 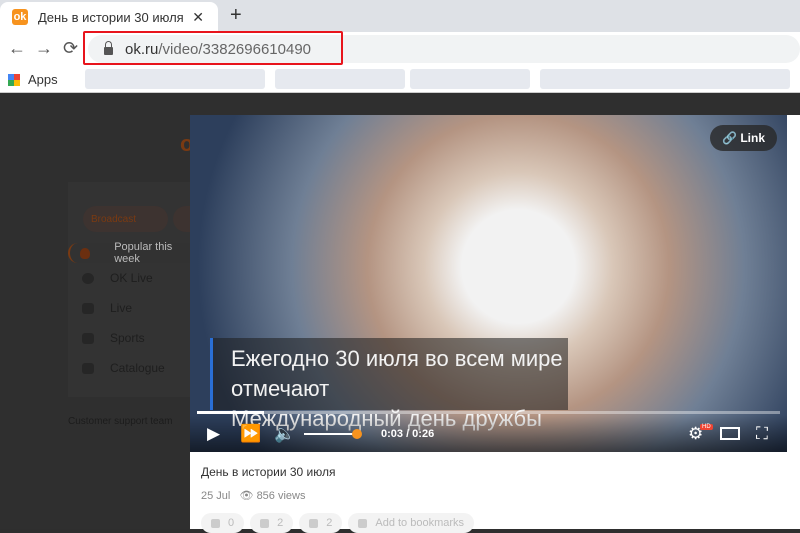 What do you see at coordinates (127, 338) in the screenshot?
I see `sidebar-item-label: Sports` at bounding box center [127, 338].